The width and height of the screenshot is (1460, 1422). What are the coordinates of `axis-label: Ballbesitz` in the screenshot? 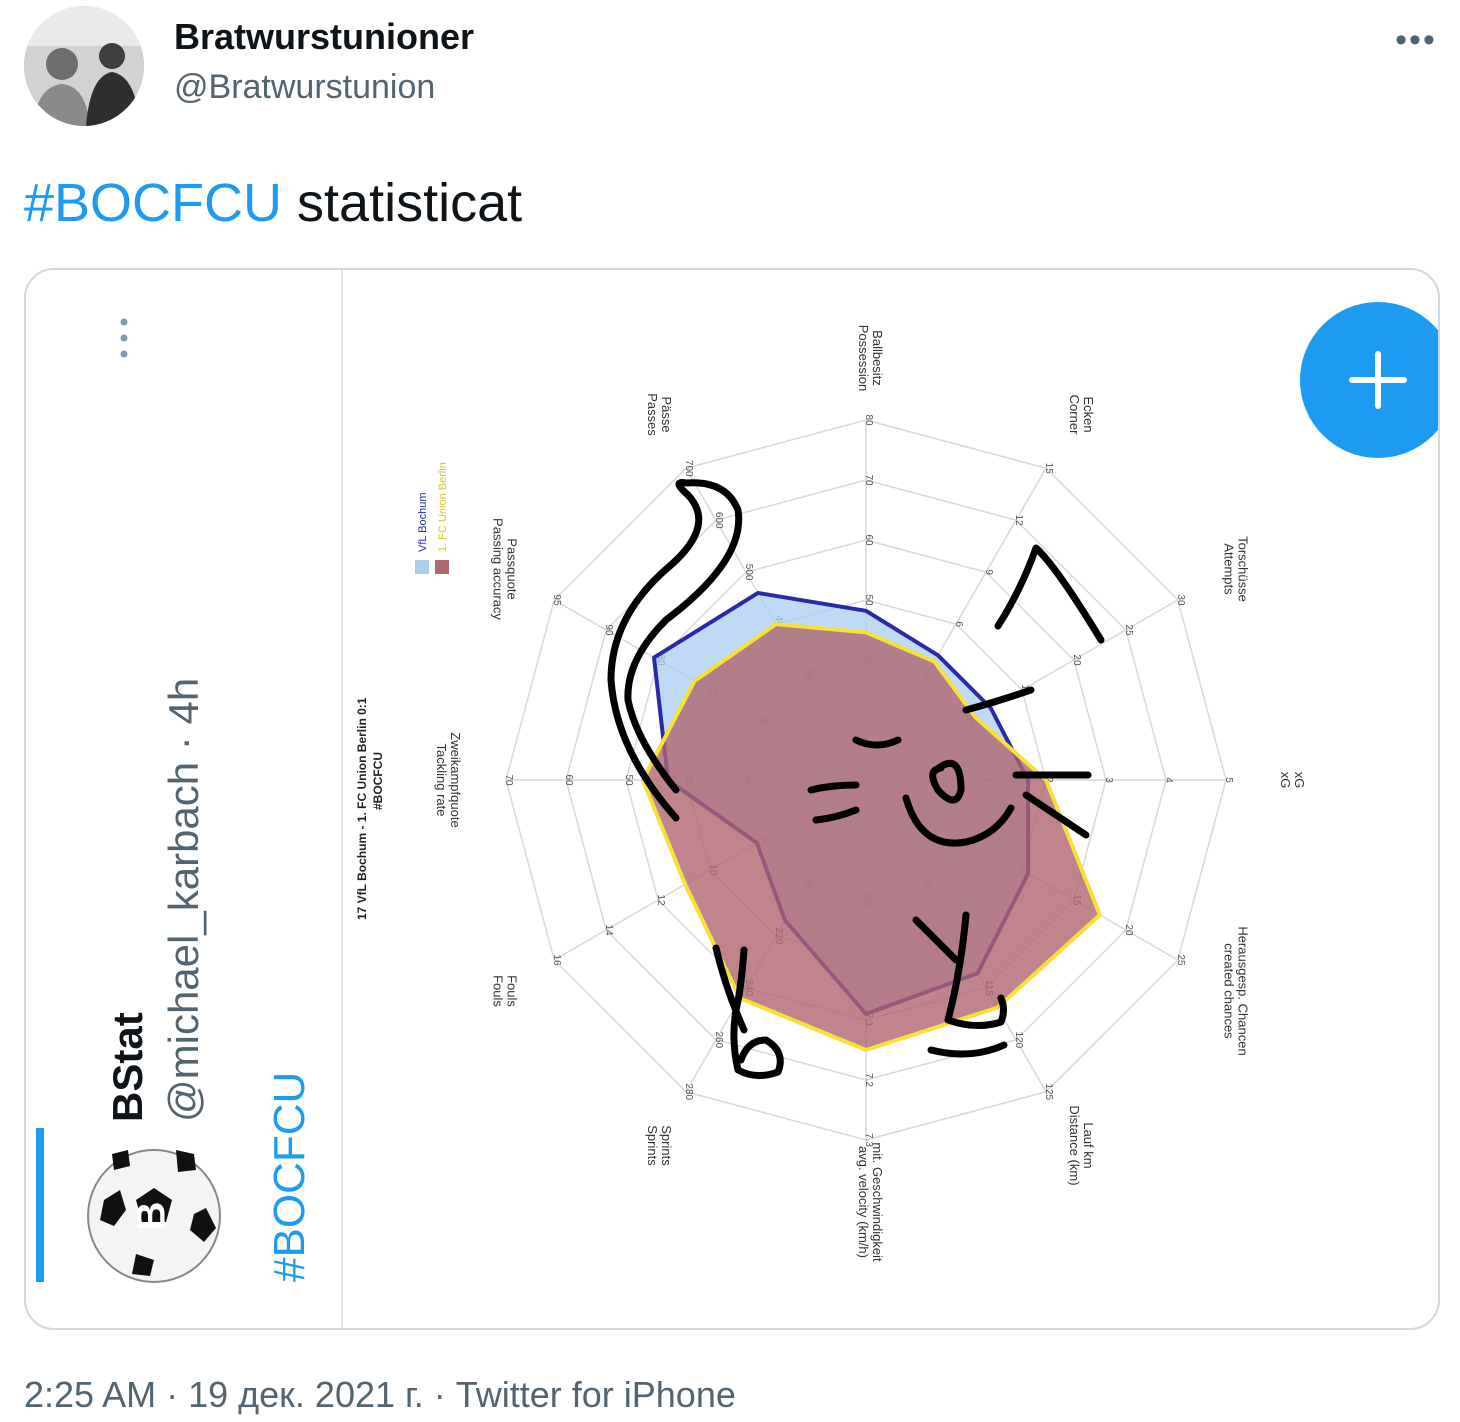 It's located at (877, 358).